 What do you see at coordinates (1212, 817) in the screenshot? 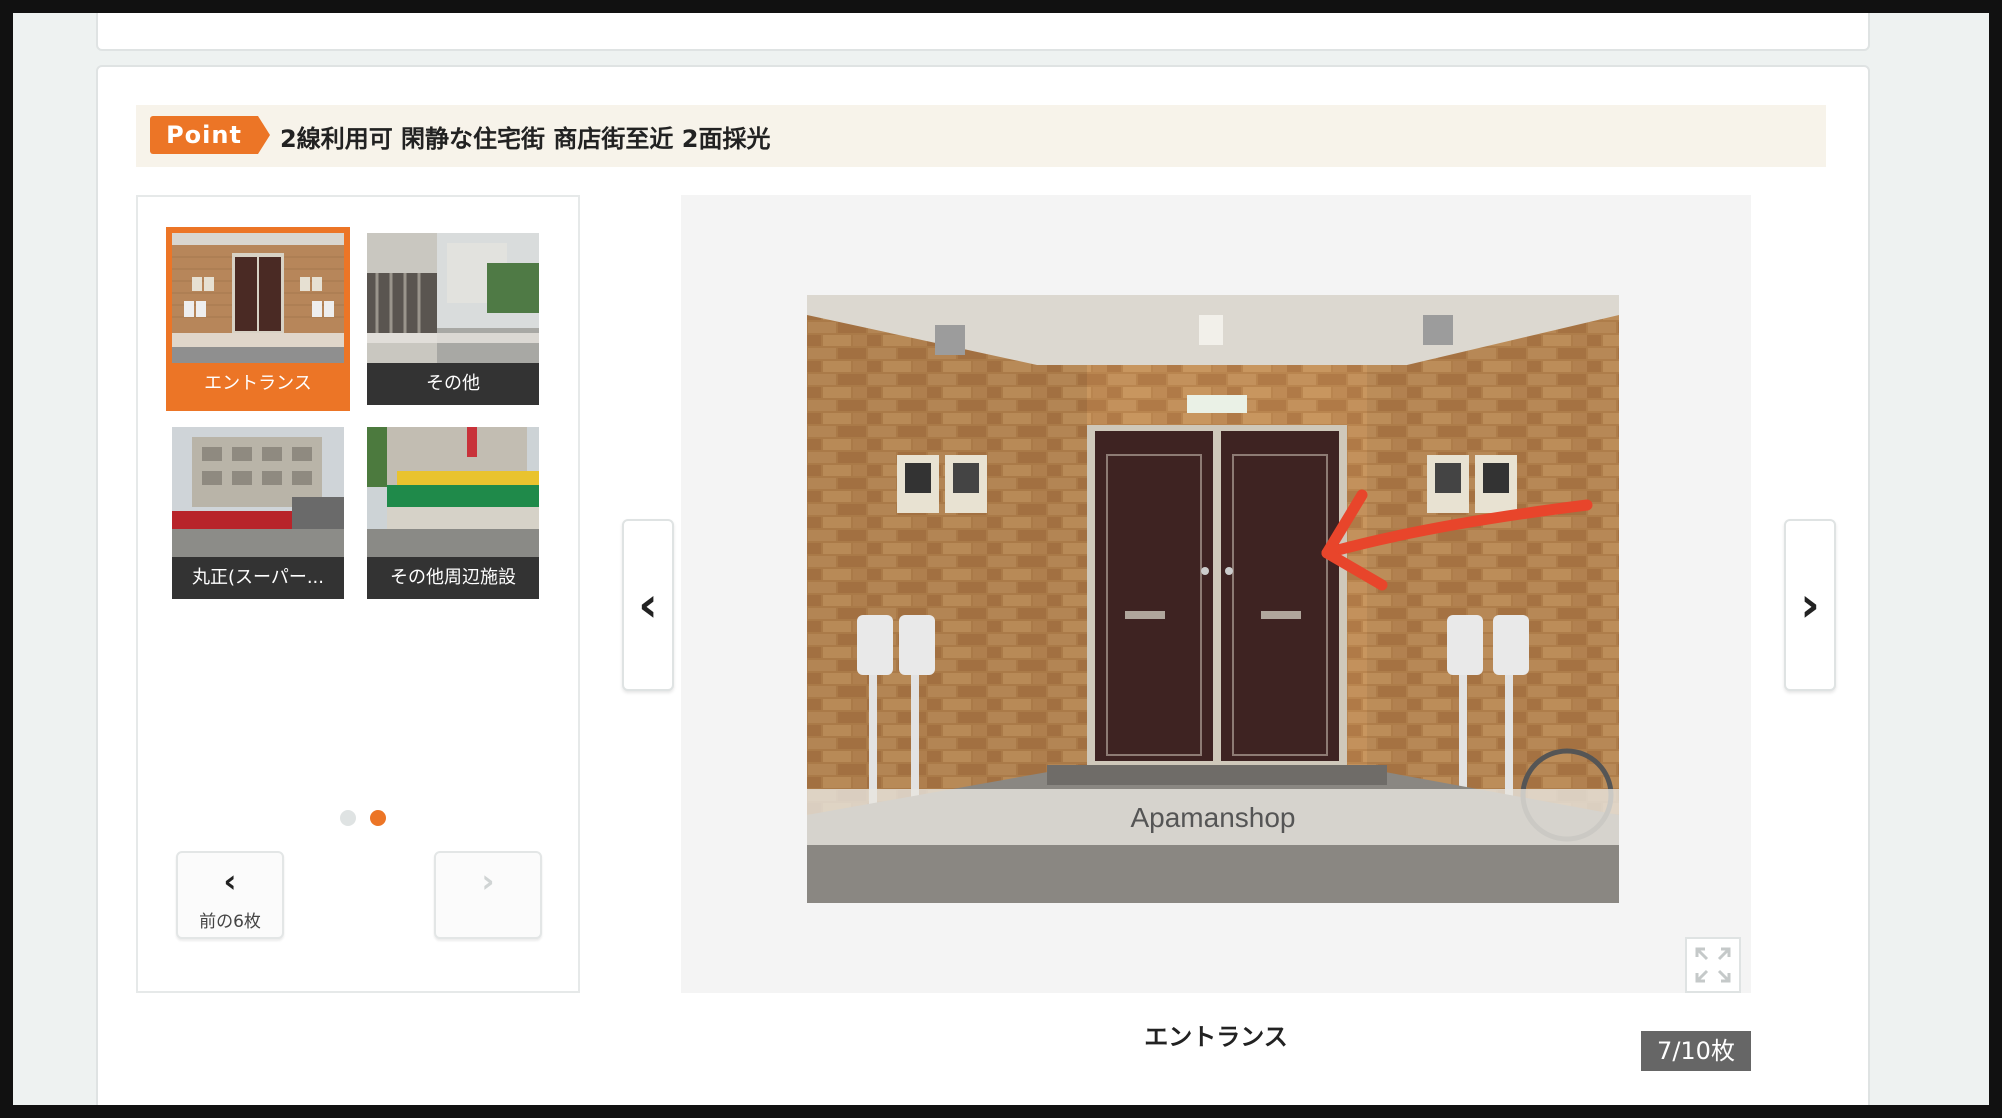
I see `watermark-text: Apamanshop` at bounding box center [1212, 817].